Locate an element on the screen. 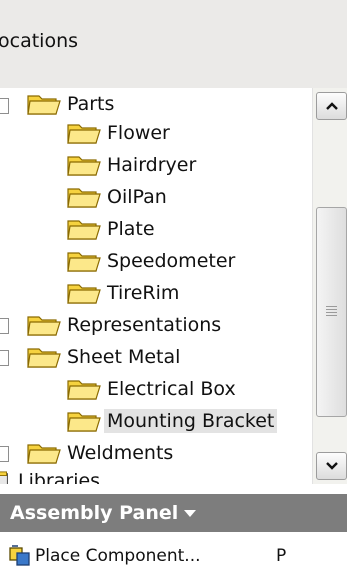 The height and width of the screenshot is (579, 347). tree-item-plate: Plate is located at coordinates (112, 229).